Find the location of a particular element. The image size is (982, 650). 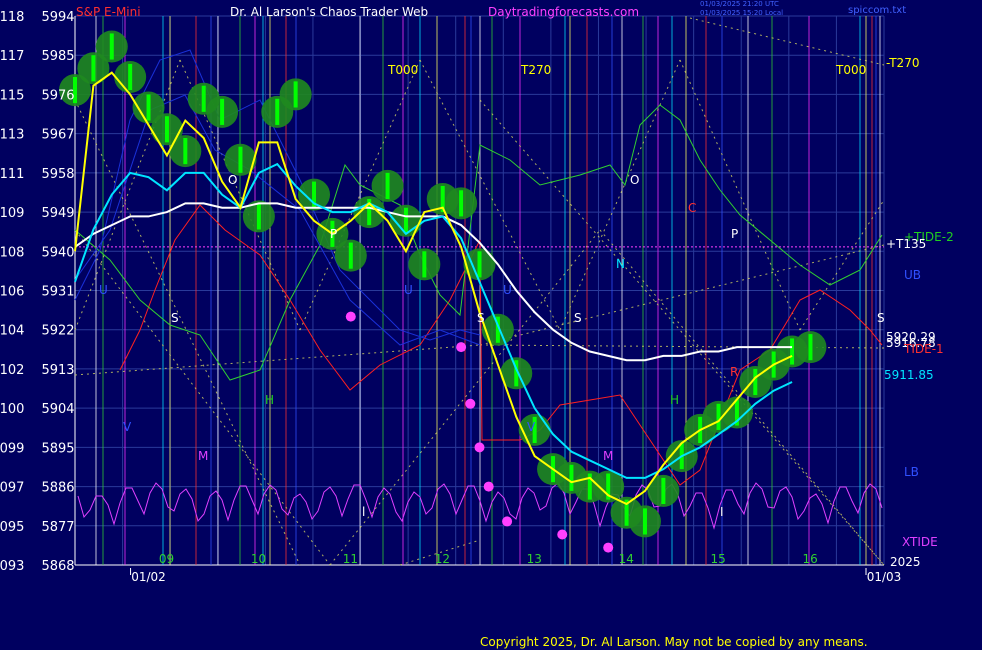

marker-p-2: P is located at coordinates (735, 234).